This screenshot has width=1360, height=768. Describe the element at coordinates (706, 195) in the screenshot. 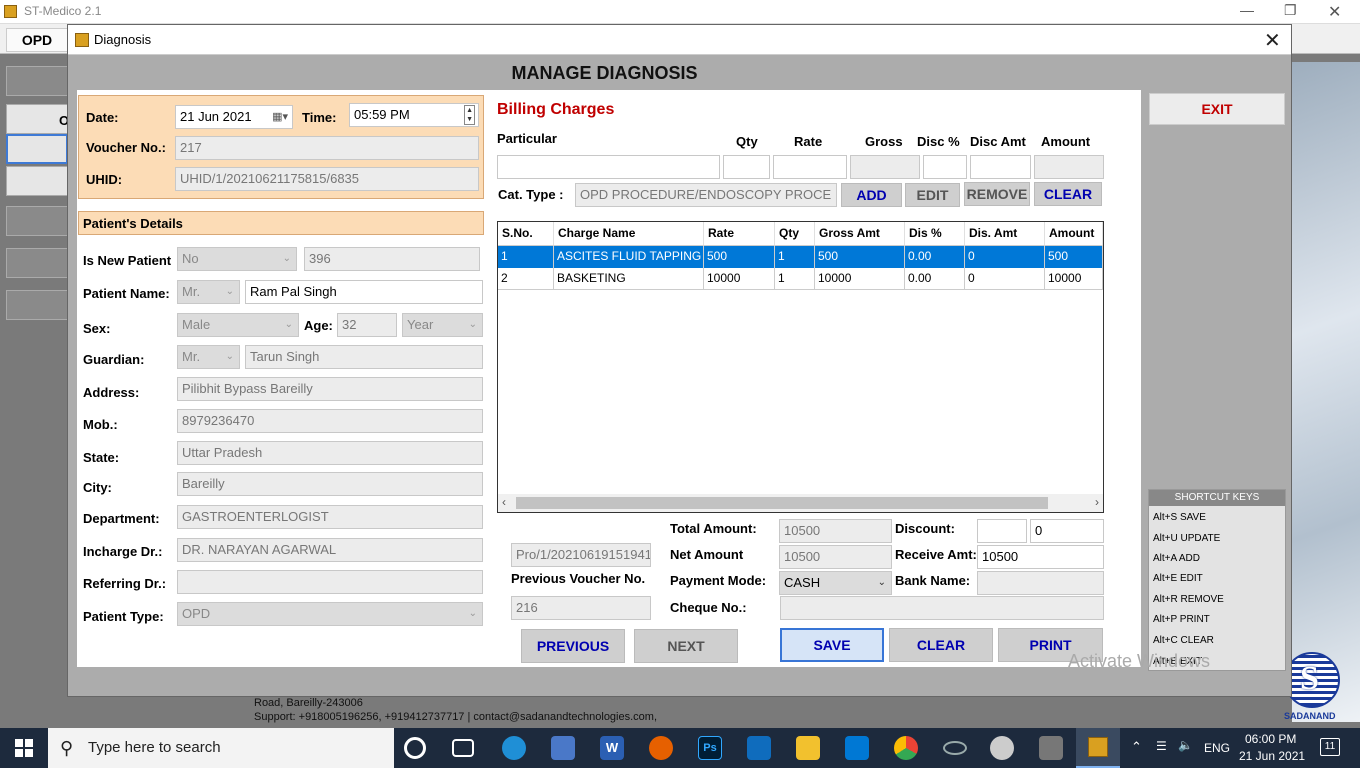

I see `cat-type-field: OPD PROCEDURE/ENDOSCOPY PROCE` at that location.